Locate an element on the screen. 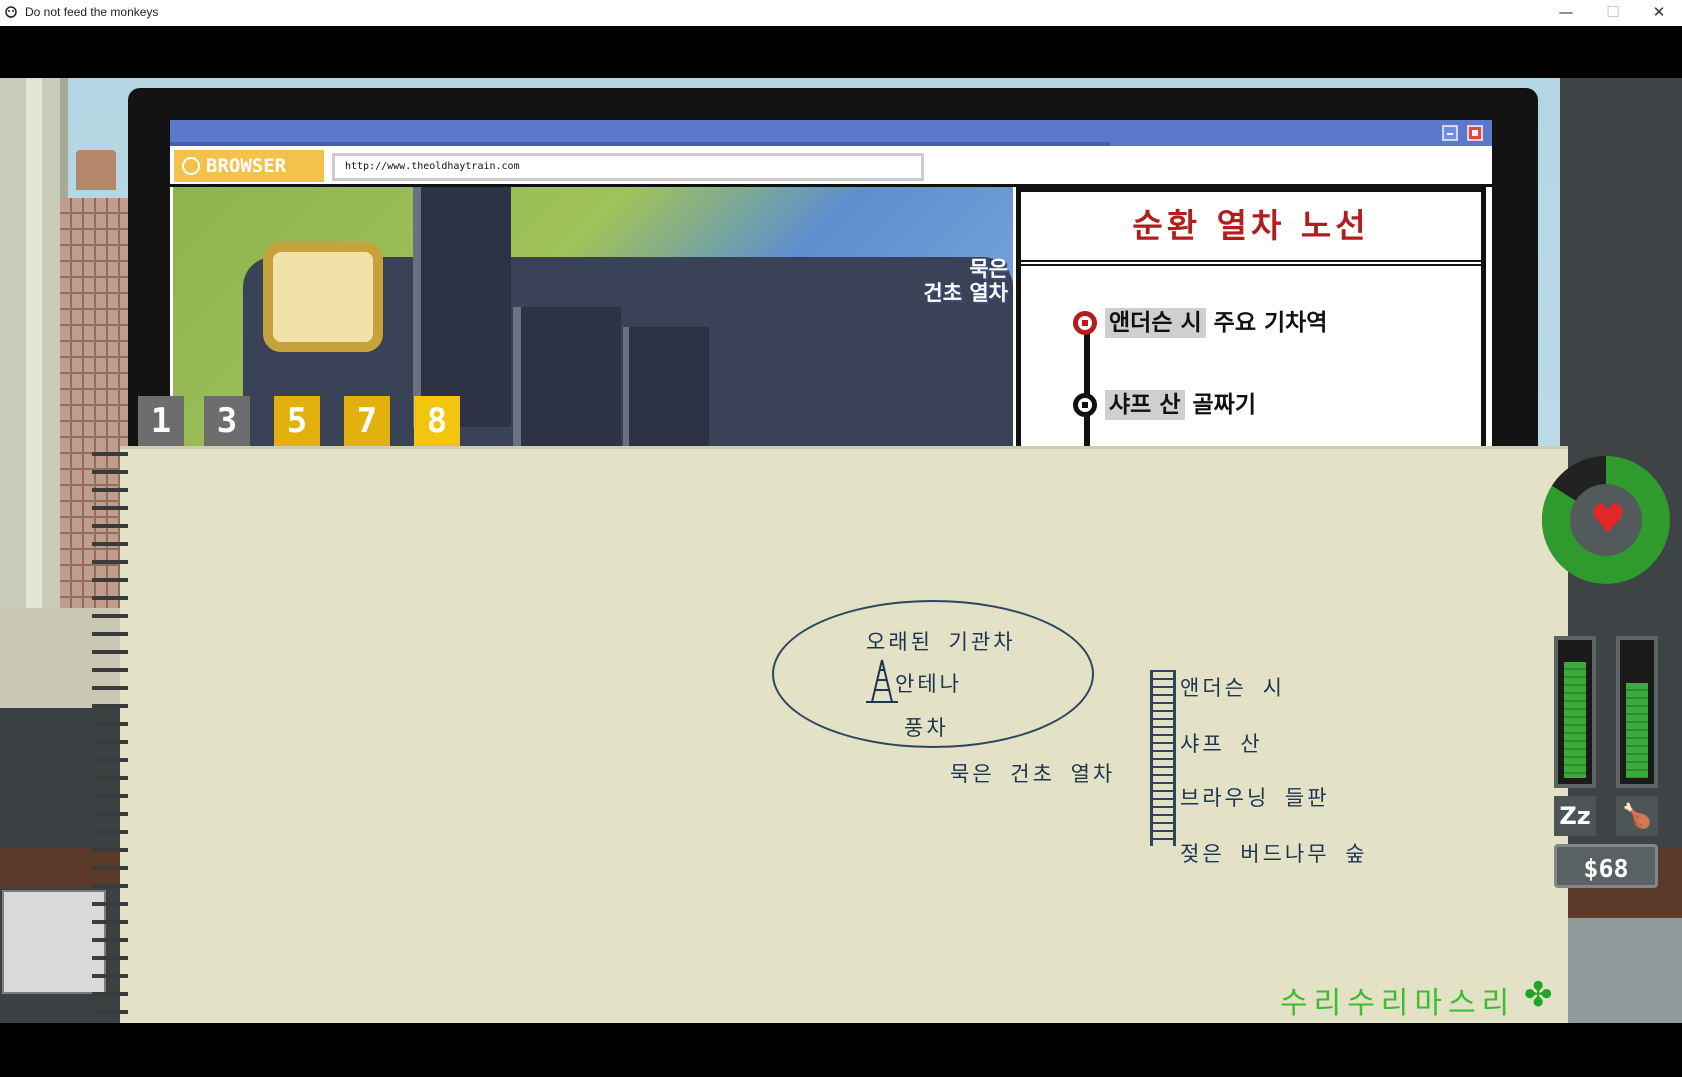 This screenshot has height=1077, width=1682. note-old-locomotive: 오래된 기관차 is located at coordinates (941, 641).